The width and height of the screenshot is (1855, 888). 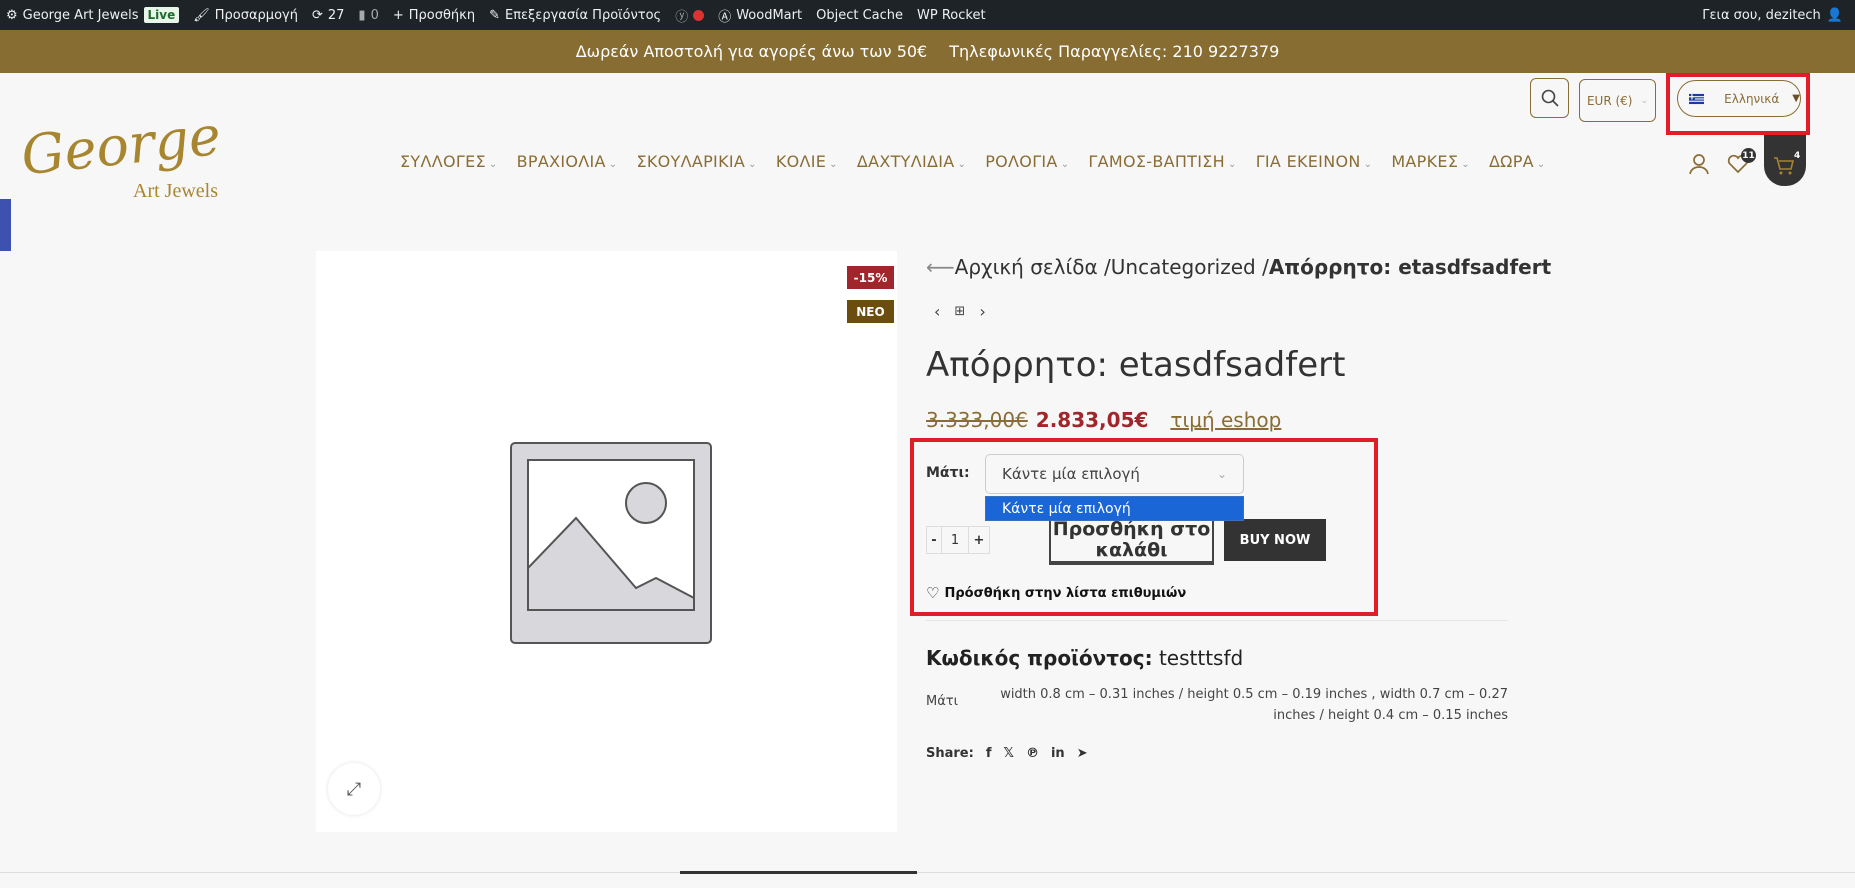 I want to click on status-dot-icon, so click(x=699, y=15).